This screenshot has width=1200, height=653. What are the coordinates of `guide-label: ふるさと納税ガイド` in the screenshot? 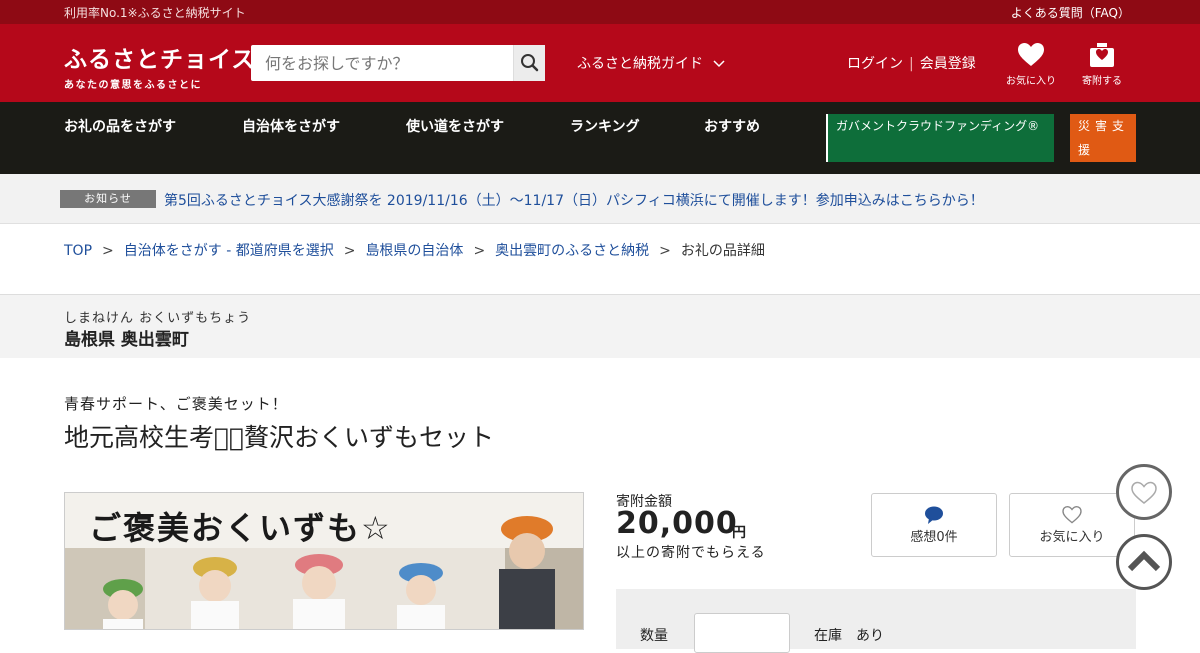 It's located at (640, 64).